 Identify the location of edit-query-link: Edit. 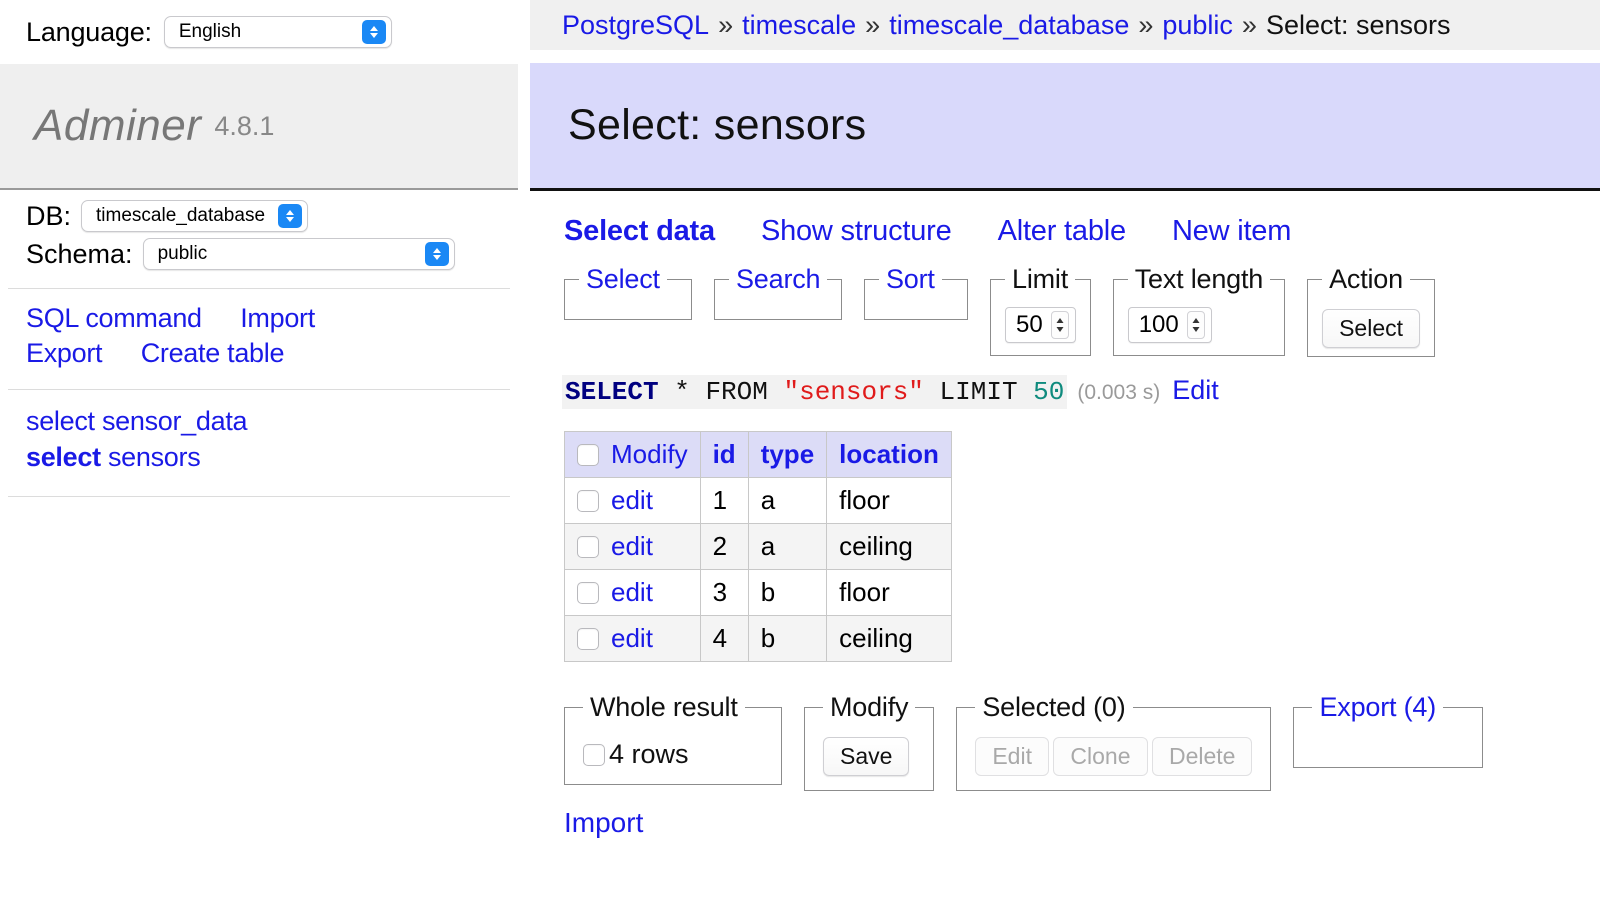
(1195, 390).